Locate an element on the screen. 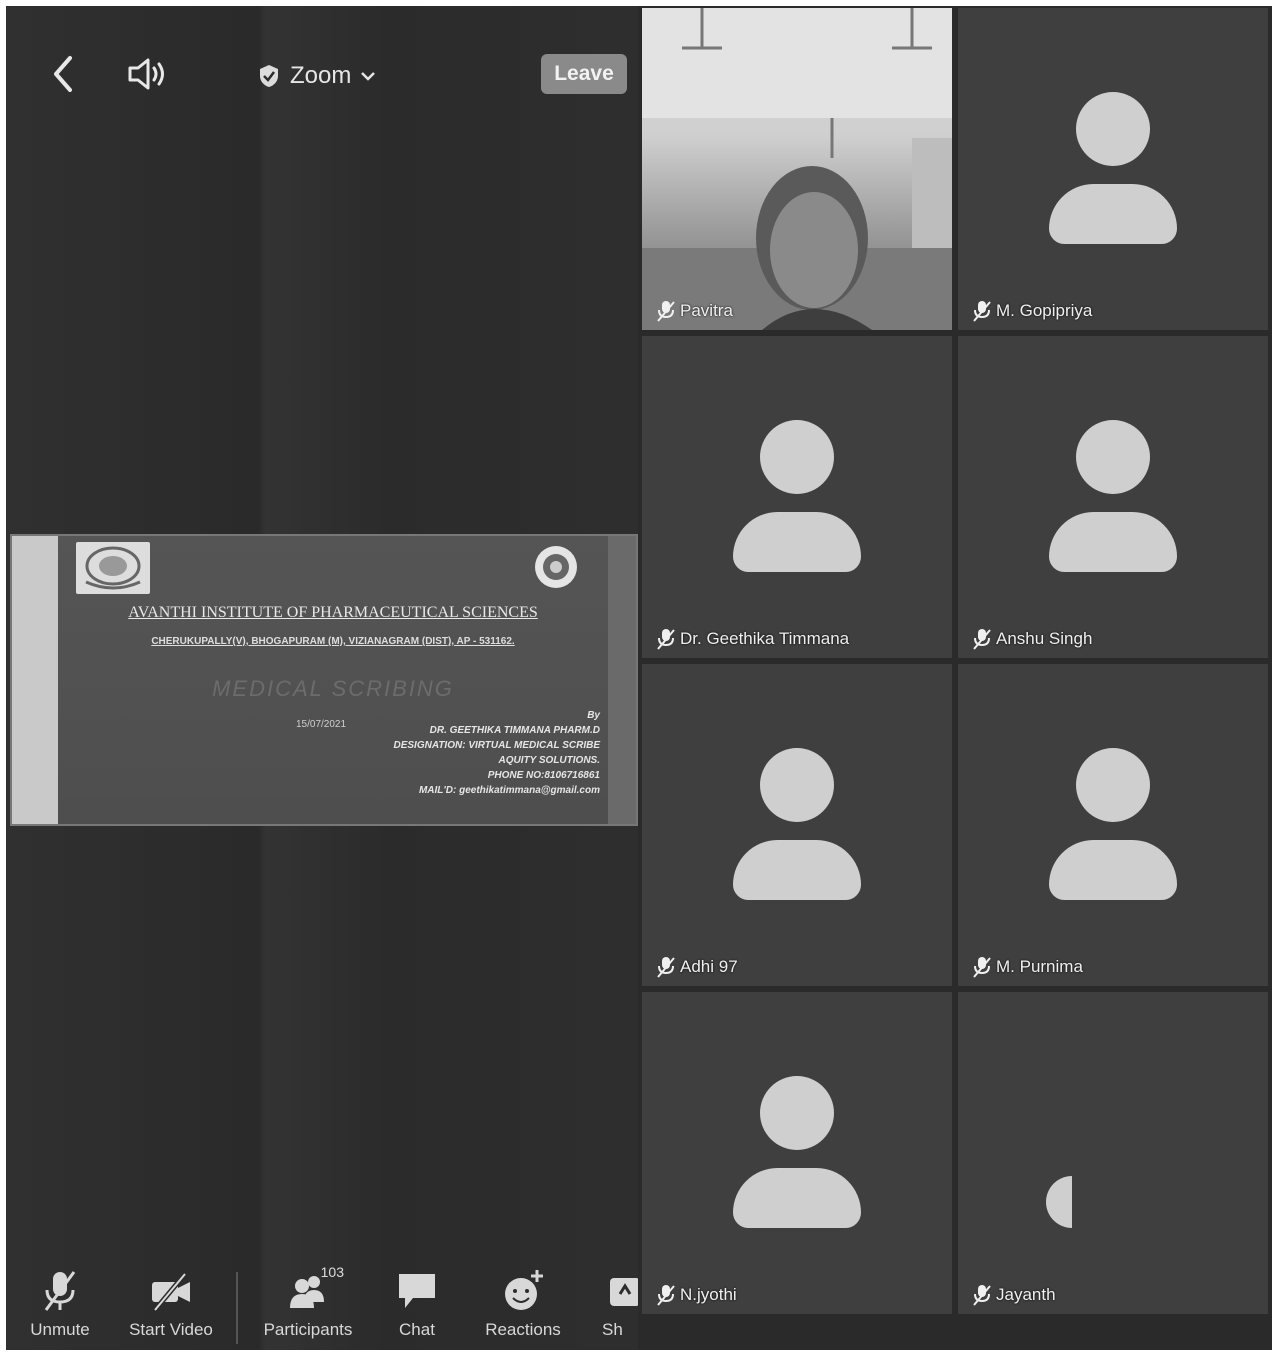 This screenshot has height=1353, width=1276. participant-name-text: Pavitra is located at coordinates (706, 310).